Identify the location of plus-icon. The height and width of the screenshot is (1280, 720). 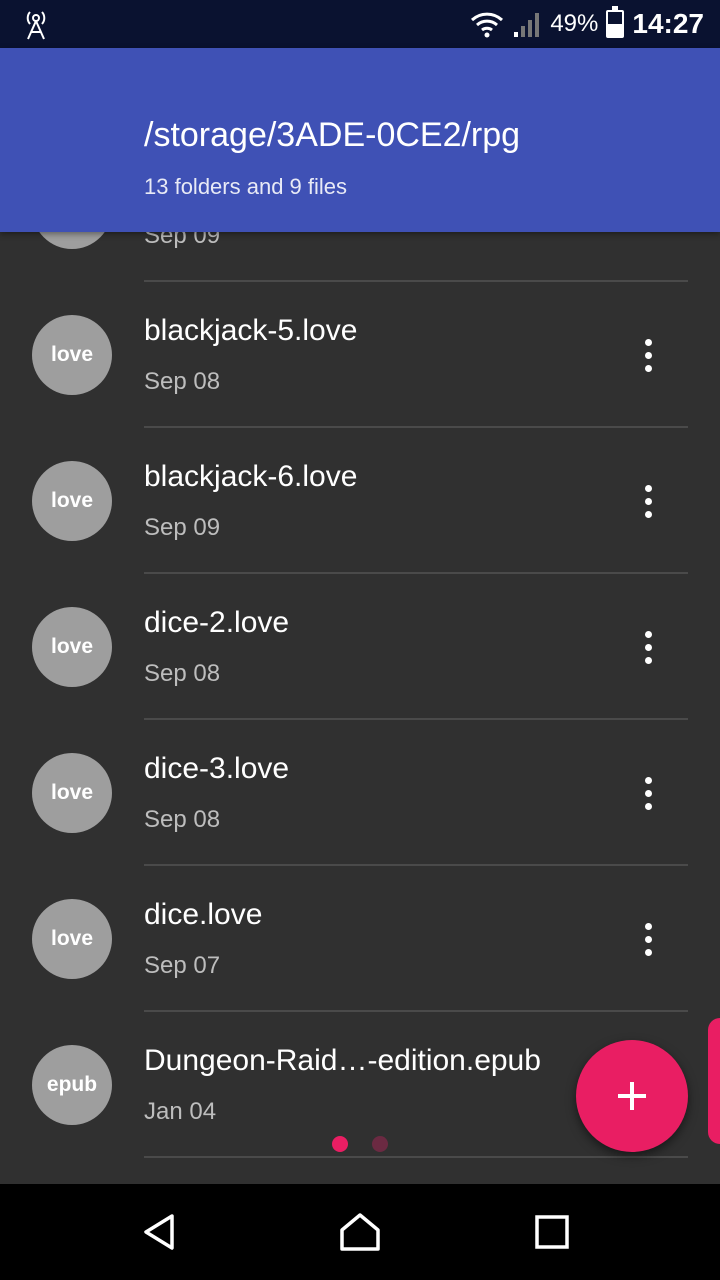
(632, 1096).